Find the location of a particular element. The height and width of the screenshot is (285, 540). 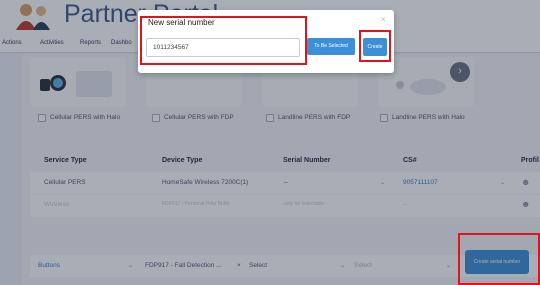

serial-number-input: 1011234567 is located at coordinates (223, 47).